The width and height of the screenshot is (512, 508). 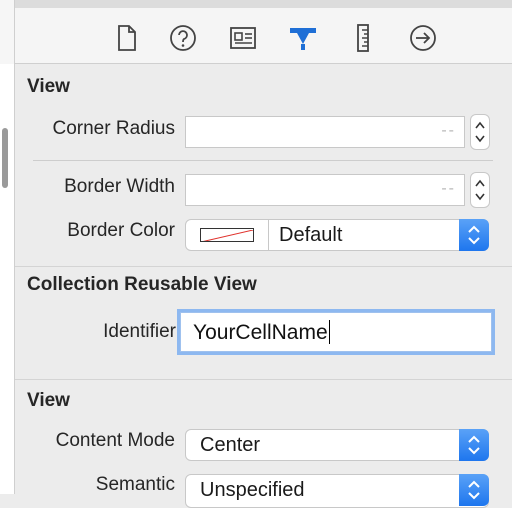 I want to click on view-section-2-title: View, so click(x=48, y=400).